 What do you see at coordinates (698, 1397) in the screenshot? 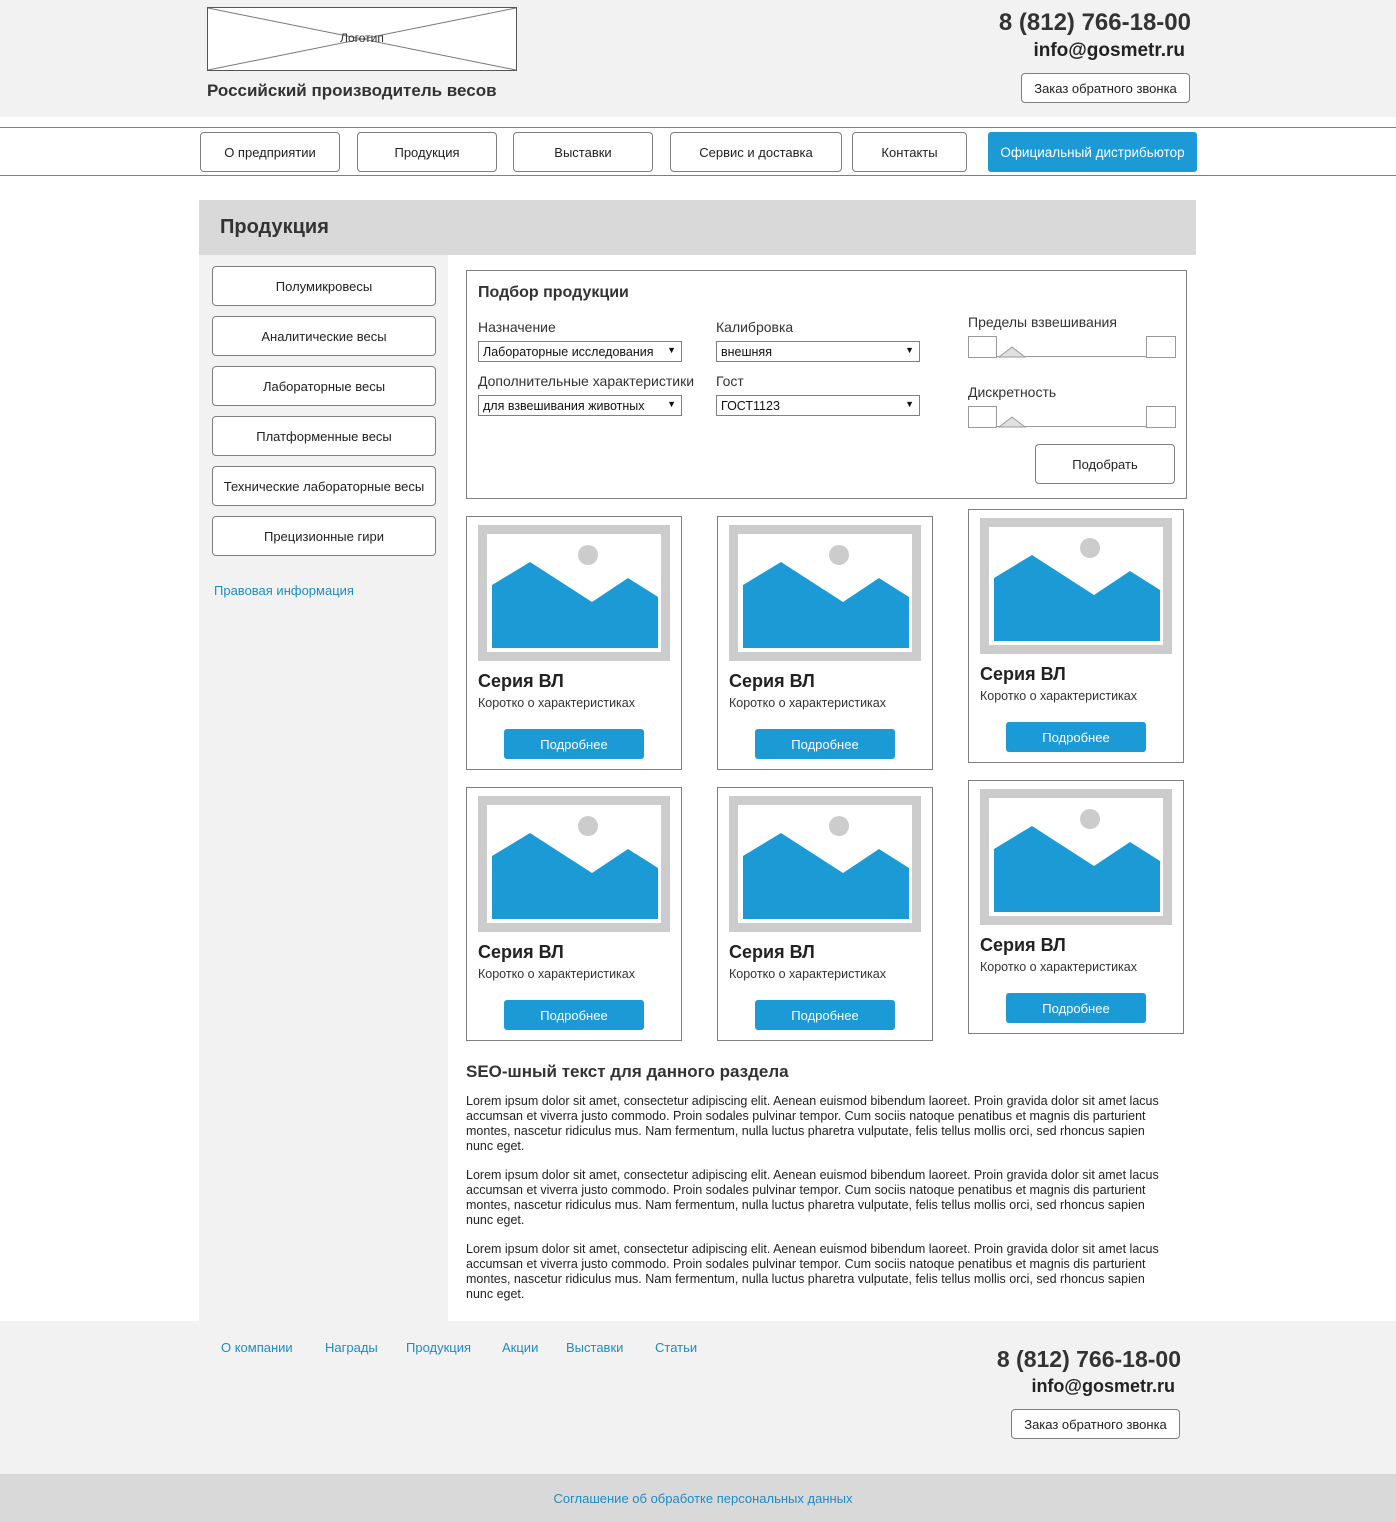
I see `footer` at bounding box center [698, 1397].